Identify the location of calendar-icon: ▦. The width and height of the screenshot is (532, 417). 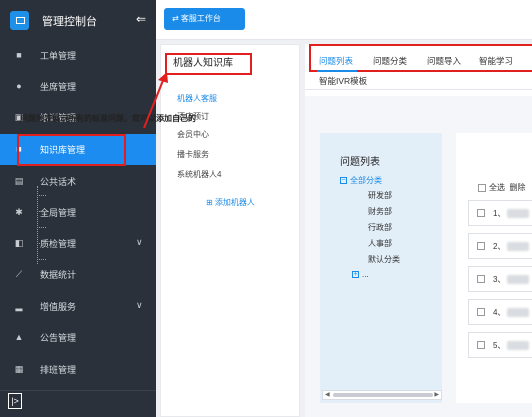
(19, 369).